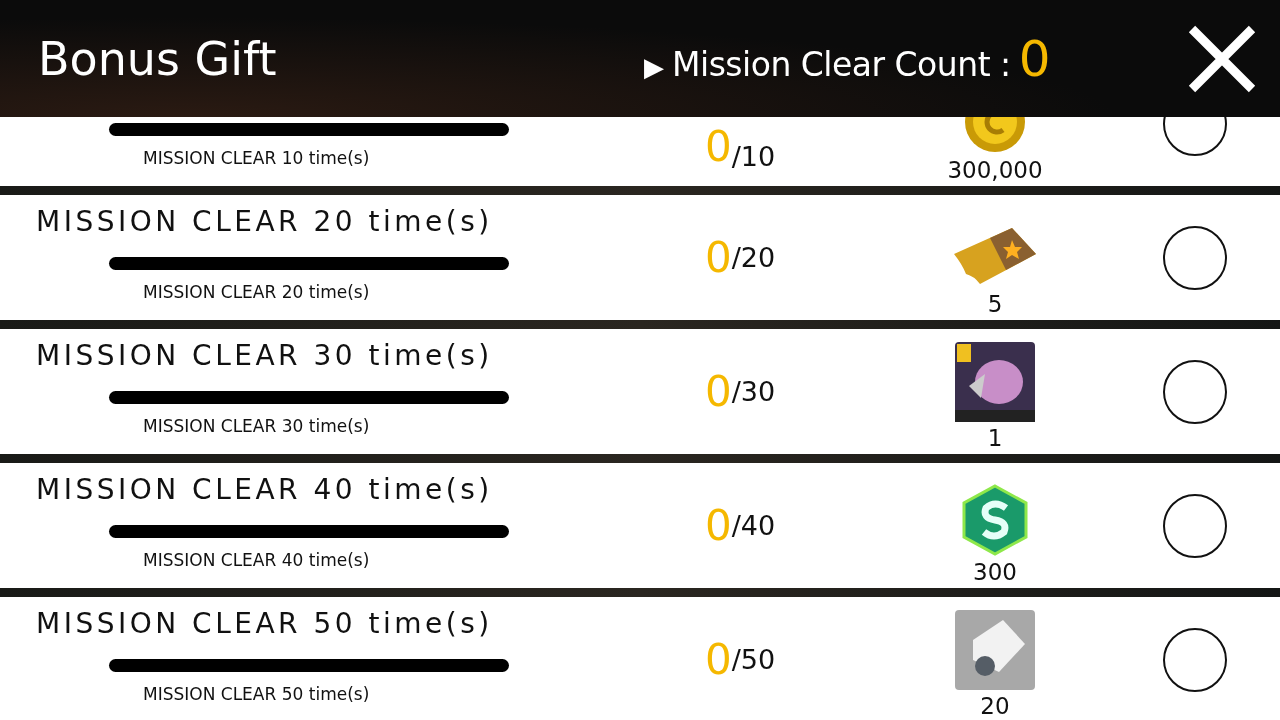  What do you see at coordinates (264, 489) in the screenshot?
I see `mission-title: MISSION CLEAR 40 time(s)` at bounding box center [264, 489].